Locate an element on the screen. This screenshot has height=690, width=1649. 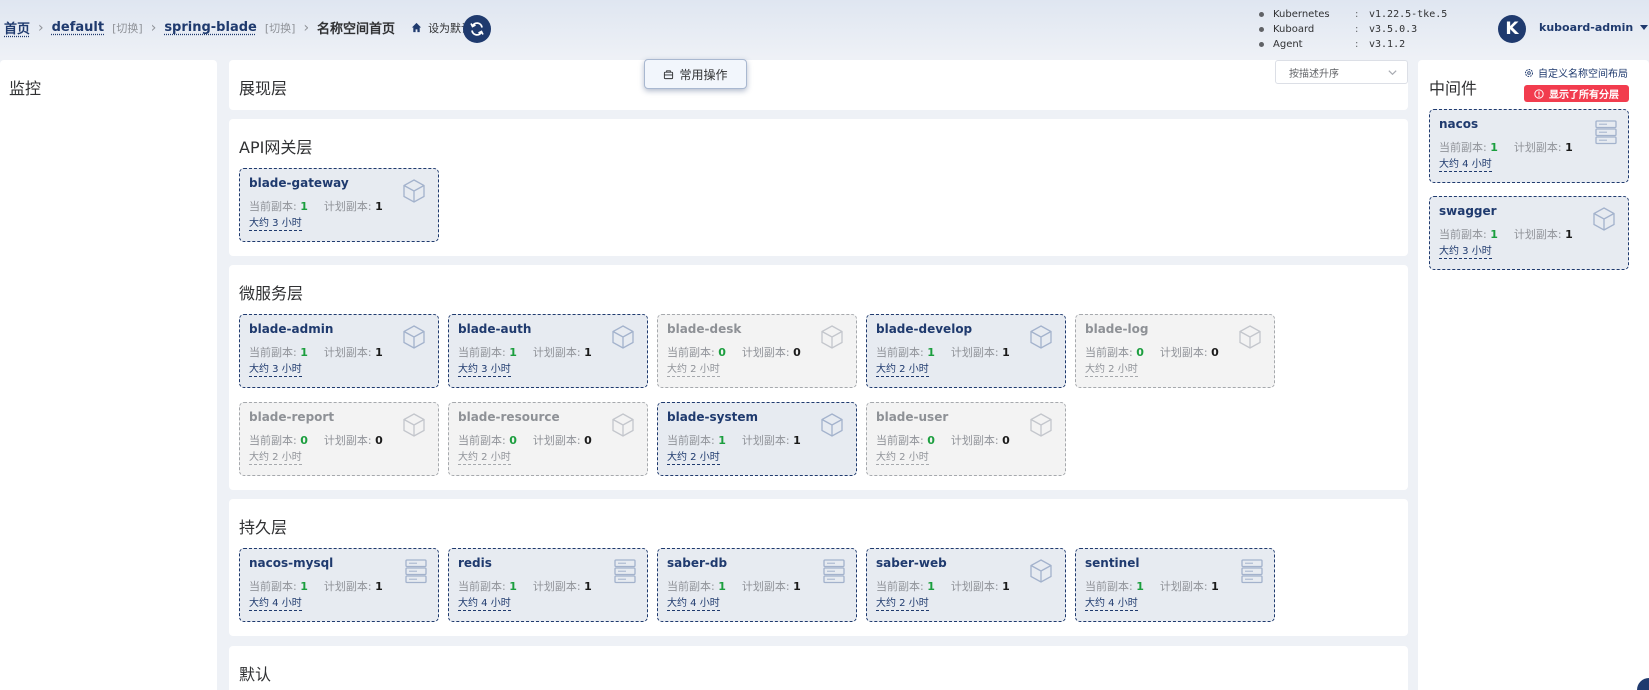
layer-title: API网关层 is located at coordinates (276, 147).